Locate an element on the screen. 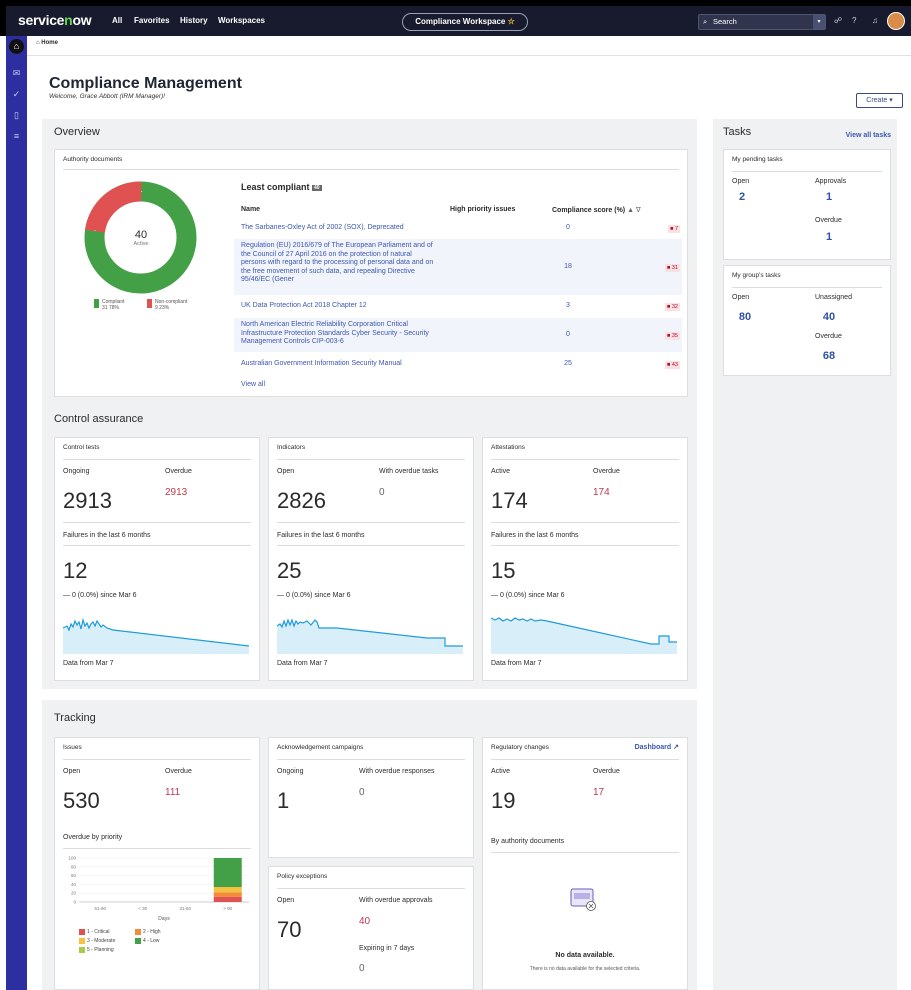  open-value: 80 is located at coordinates (745, 317).